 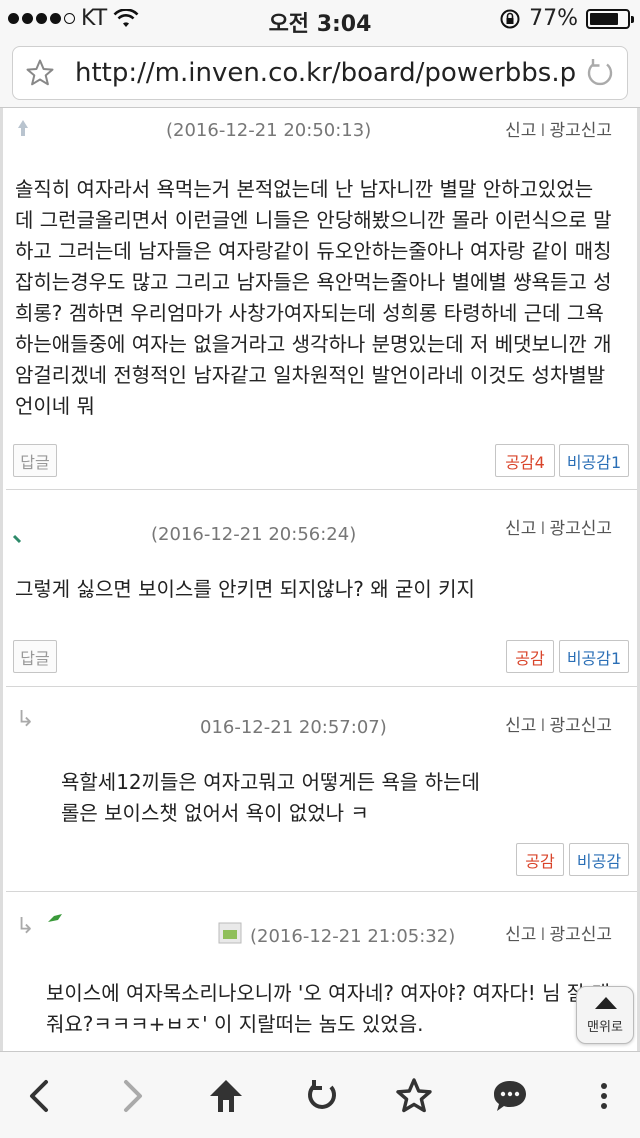 What do you see at coordinates (132, 1096) in the screenshot?
I see `forward-icon` at bounding box center [132, 1096].